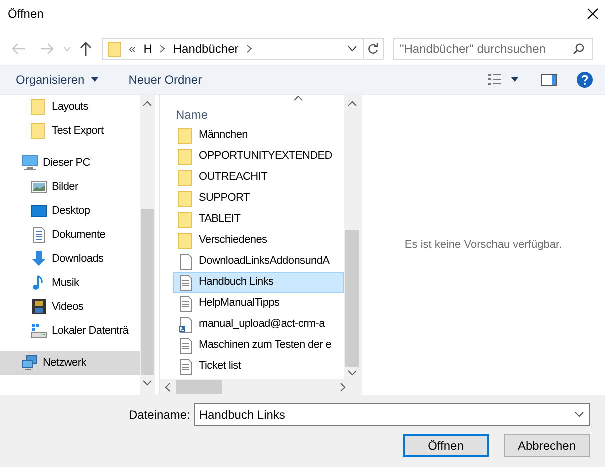 The image size is (605, 467). What do you see at coordinates (168, 387) in the screenshot?
I see `scroll-left-icon` at bounding box center [168, 387].